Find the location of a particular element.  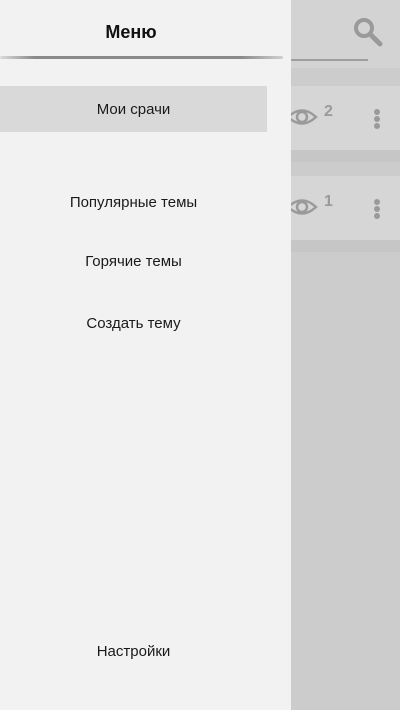

menu-item-hot-topics: Горячие темы is located at coordinates (133, 261).